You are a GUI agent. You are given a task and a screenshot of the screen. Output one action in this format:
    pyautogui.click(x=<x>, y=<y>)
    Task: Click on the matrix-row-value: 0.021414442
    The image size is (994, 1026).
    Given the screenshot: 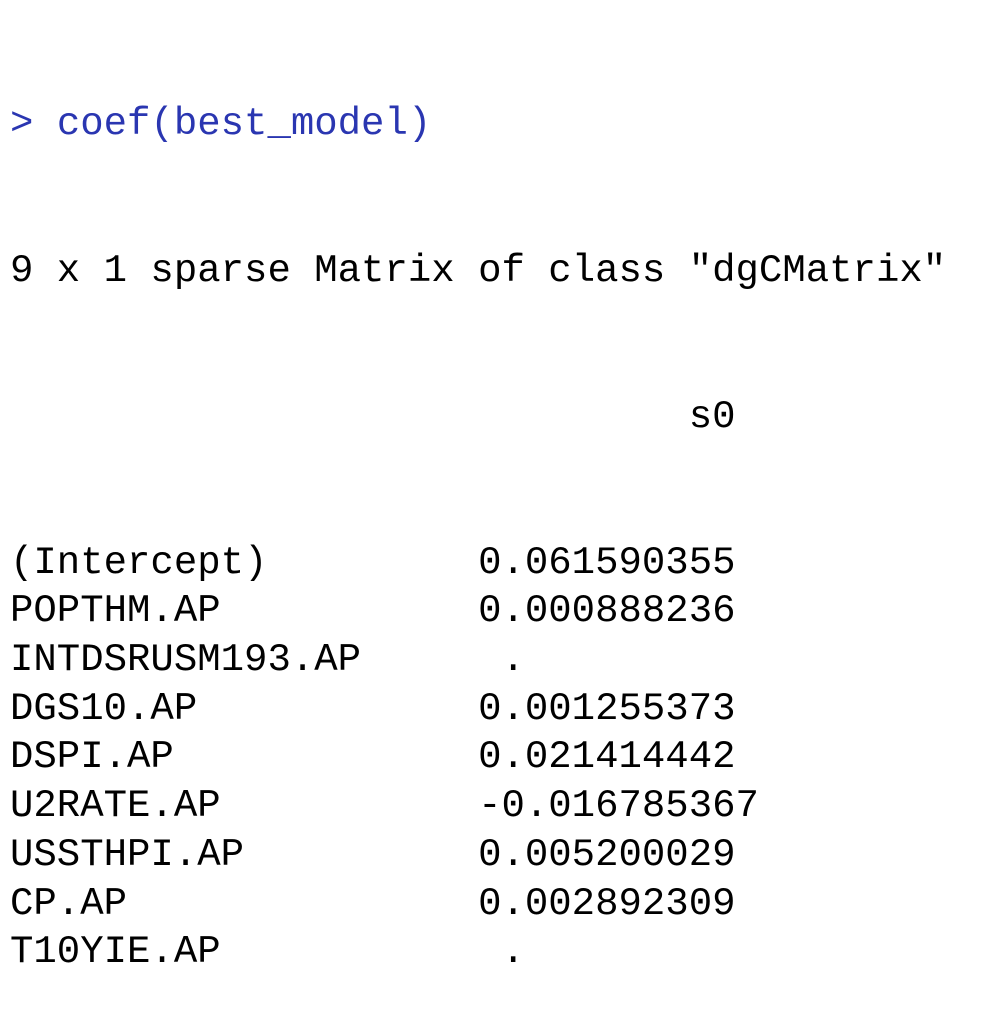 What is the action you would take?
    pyautogui.click(x=607, y=757)
    